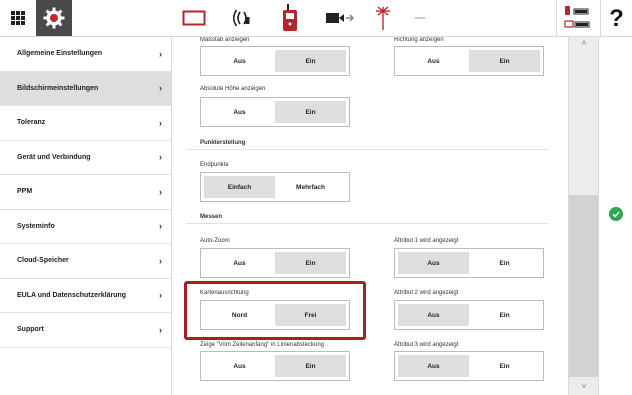 The height and width of the screenshot is (395, 632). Describe the element at coordinates (30, 330) in the screenshot. I see `sidebar-item-label: Support` at that location.